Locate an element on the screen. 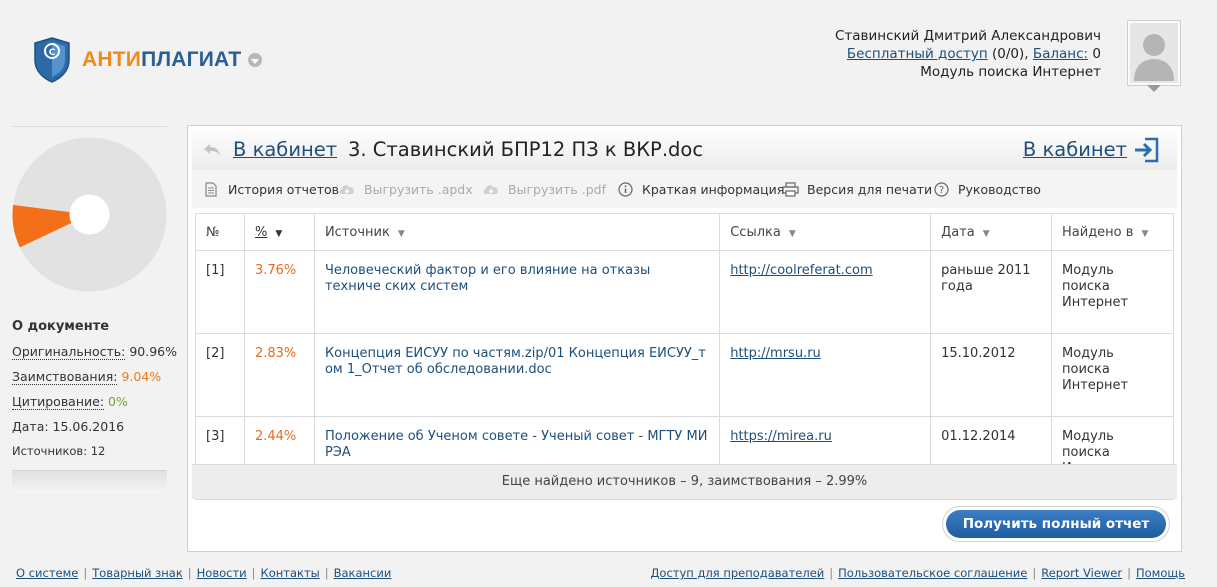 Image resolution: width=1217 pixels, height=587 pixels. toolbar-label: История отчетов is located at coordinates (284, 189).